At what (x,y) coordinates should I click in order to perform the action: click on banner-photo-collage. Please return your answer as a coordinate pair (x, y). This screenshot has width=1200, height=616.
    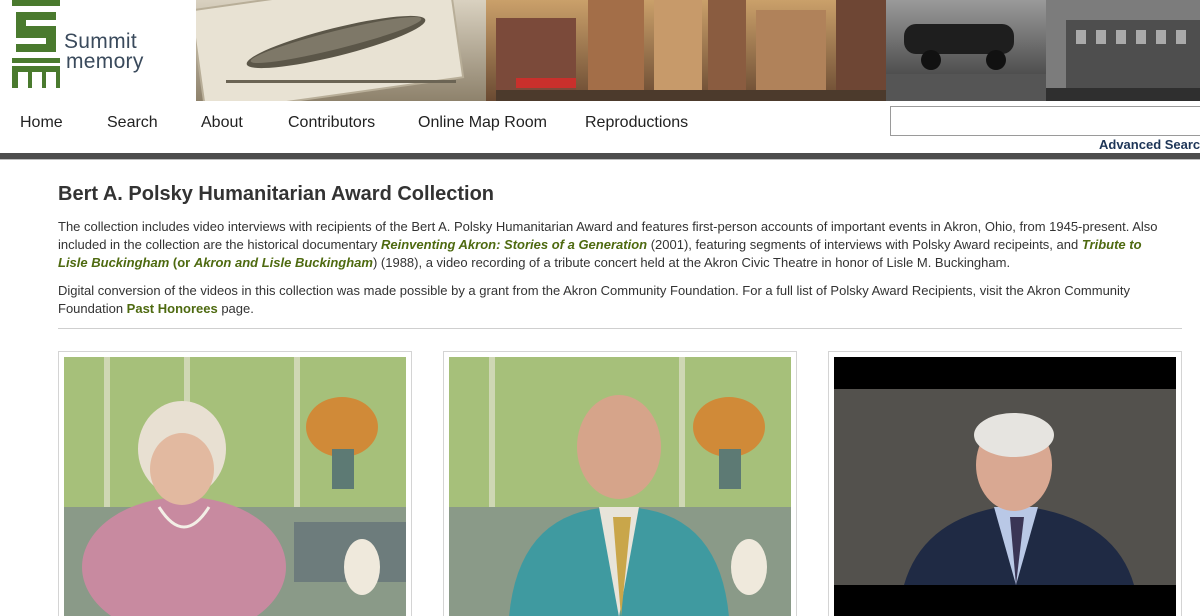
    Looking at the image, I should click on (698, 50).